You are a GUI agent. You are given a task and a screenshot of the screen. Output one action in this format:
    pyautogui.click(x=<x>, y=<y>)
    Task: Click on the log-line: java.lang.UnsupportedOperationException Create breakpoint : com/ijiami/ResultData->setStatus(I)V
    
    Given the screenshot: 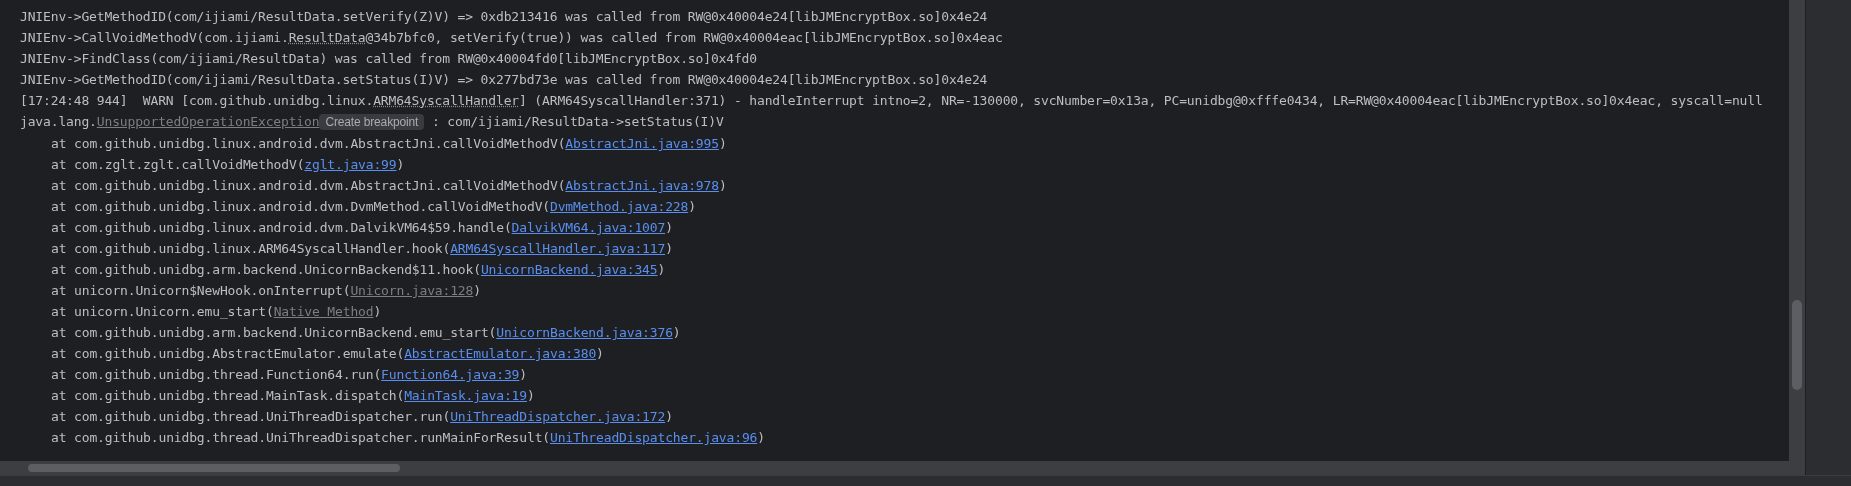 What is the action you would take?
    pyautogui.click(x=372, y=122)
    